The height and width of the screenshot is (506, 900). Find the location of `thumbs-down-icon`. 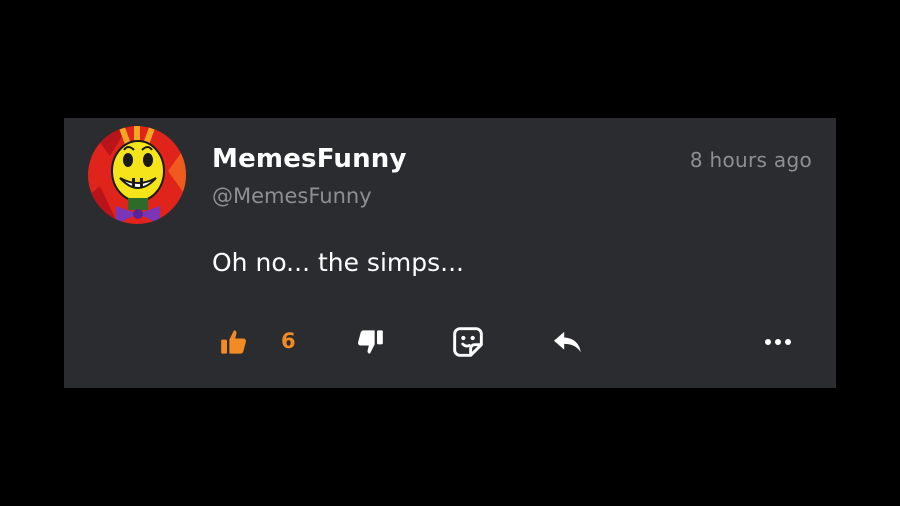

thumbs-down-icon is located at coordinates (370, 342).